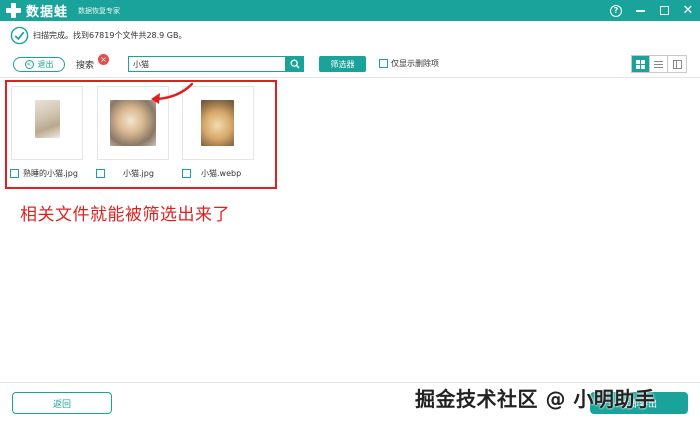 This screenshot has height=424, width=700. What do you see at coordinates (13, 10) in the screenshot?
I see `logo-cross-icon` at bounding box center [13, 10].